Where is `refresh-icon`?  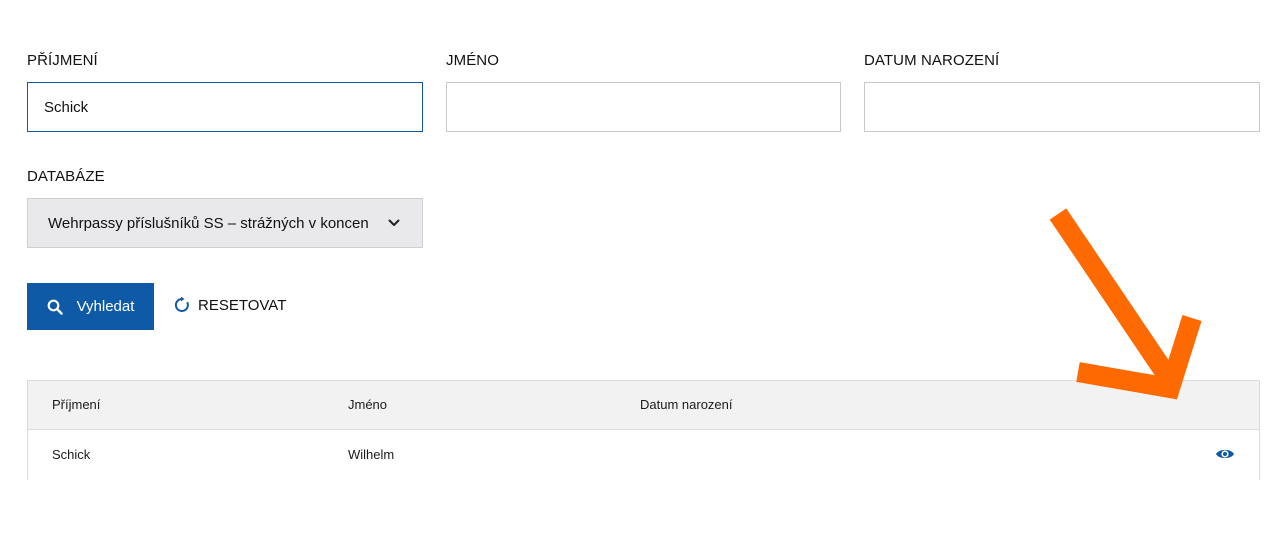
refresh-icon is located at coordinates (181, 304).